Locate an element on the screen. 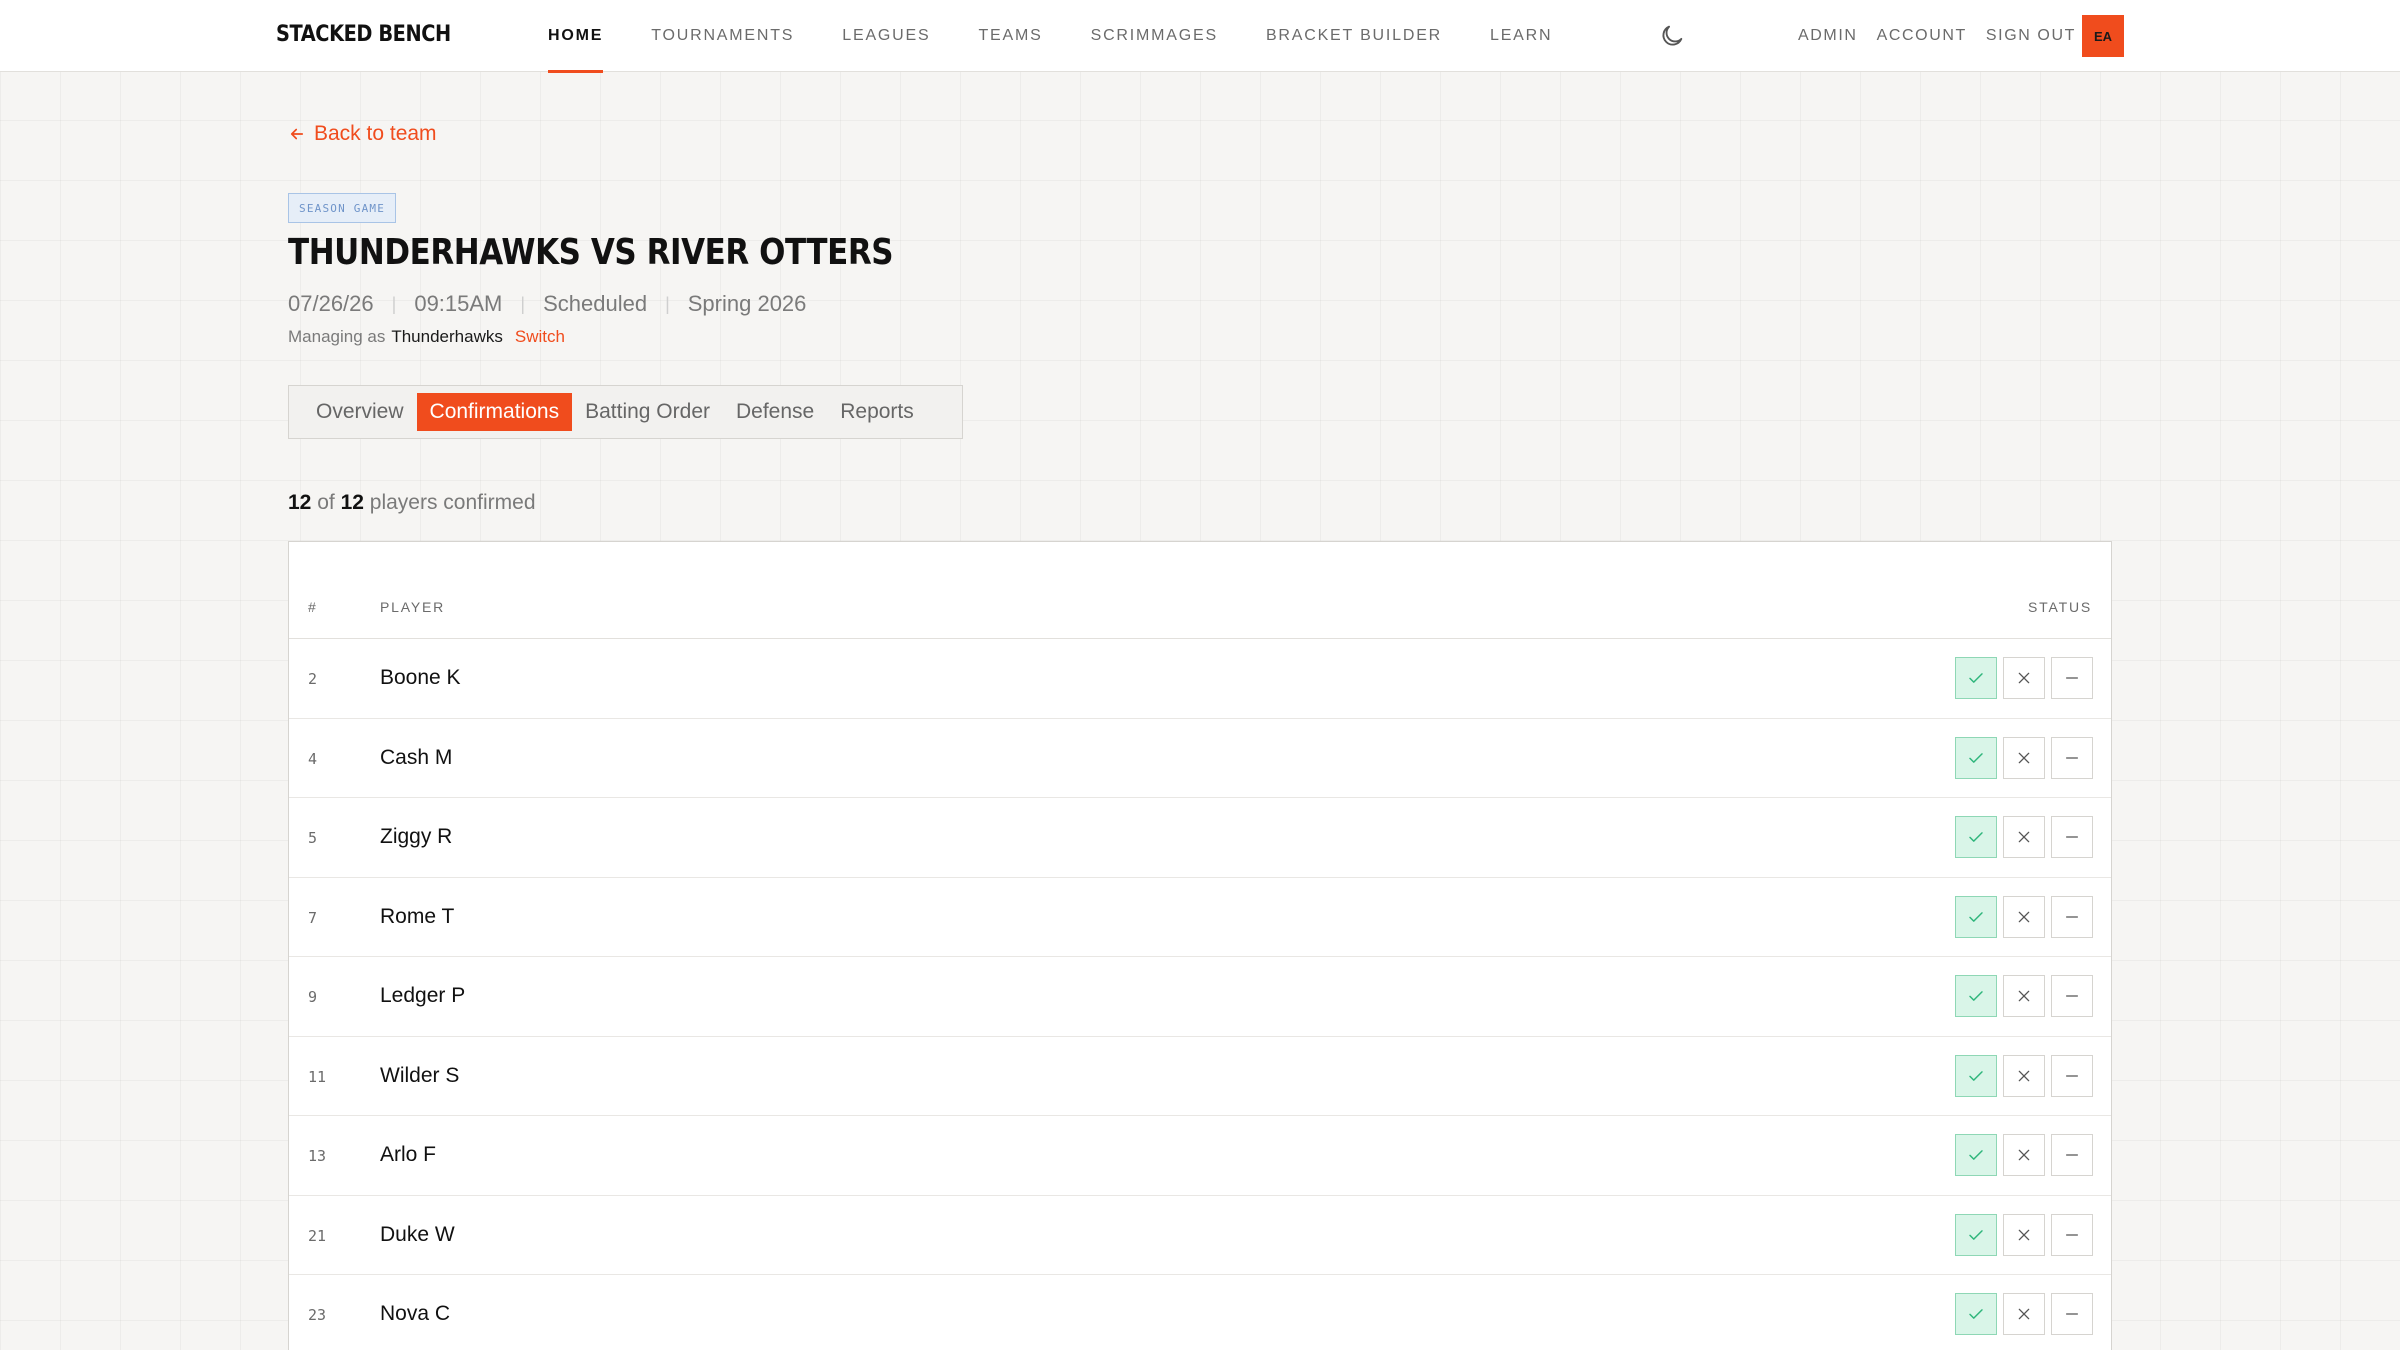 The width and height of the screenshot is (2400, 1350). nav-item-leagues: LEAGUES is located at coordinates (886, 36).